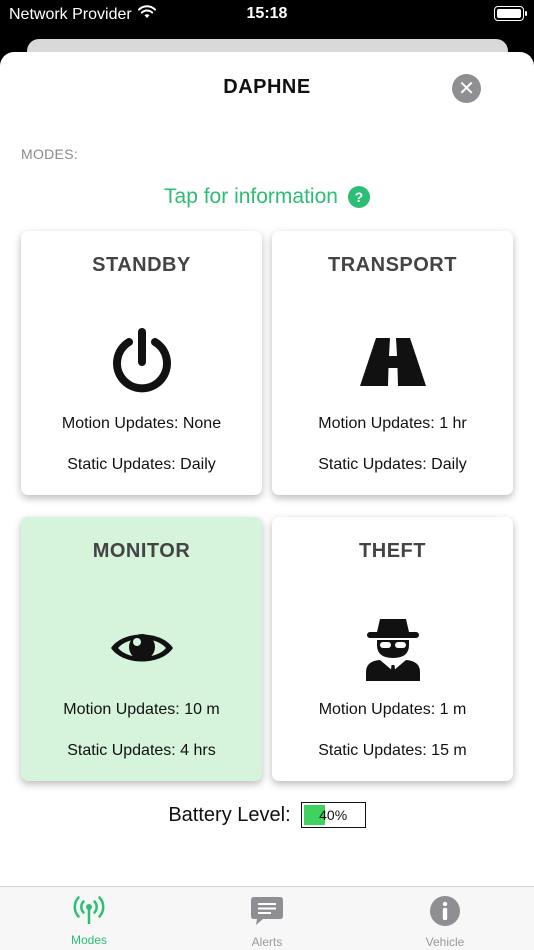  I want to click on close-button: ✕, so click(466, 88).